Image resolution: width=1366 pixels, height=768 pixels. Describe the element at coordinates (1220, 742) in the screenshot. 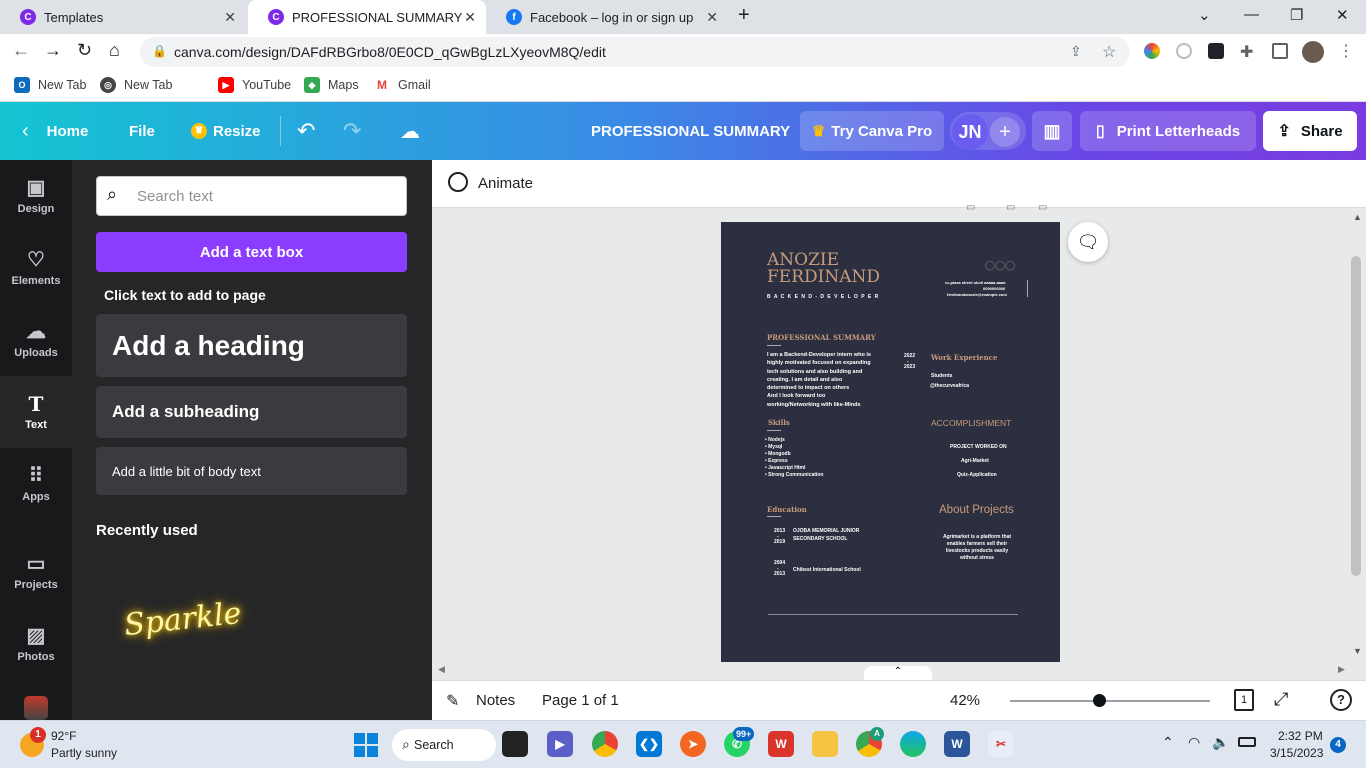

I see `volume-icon: 🔈` at that location.